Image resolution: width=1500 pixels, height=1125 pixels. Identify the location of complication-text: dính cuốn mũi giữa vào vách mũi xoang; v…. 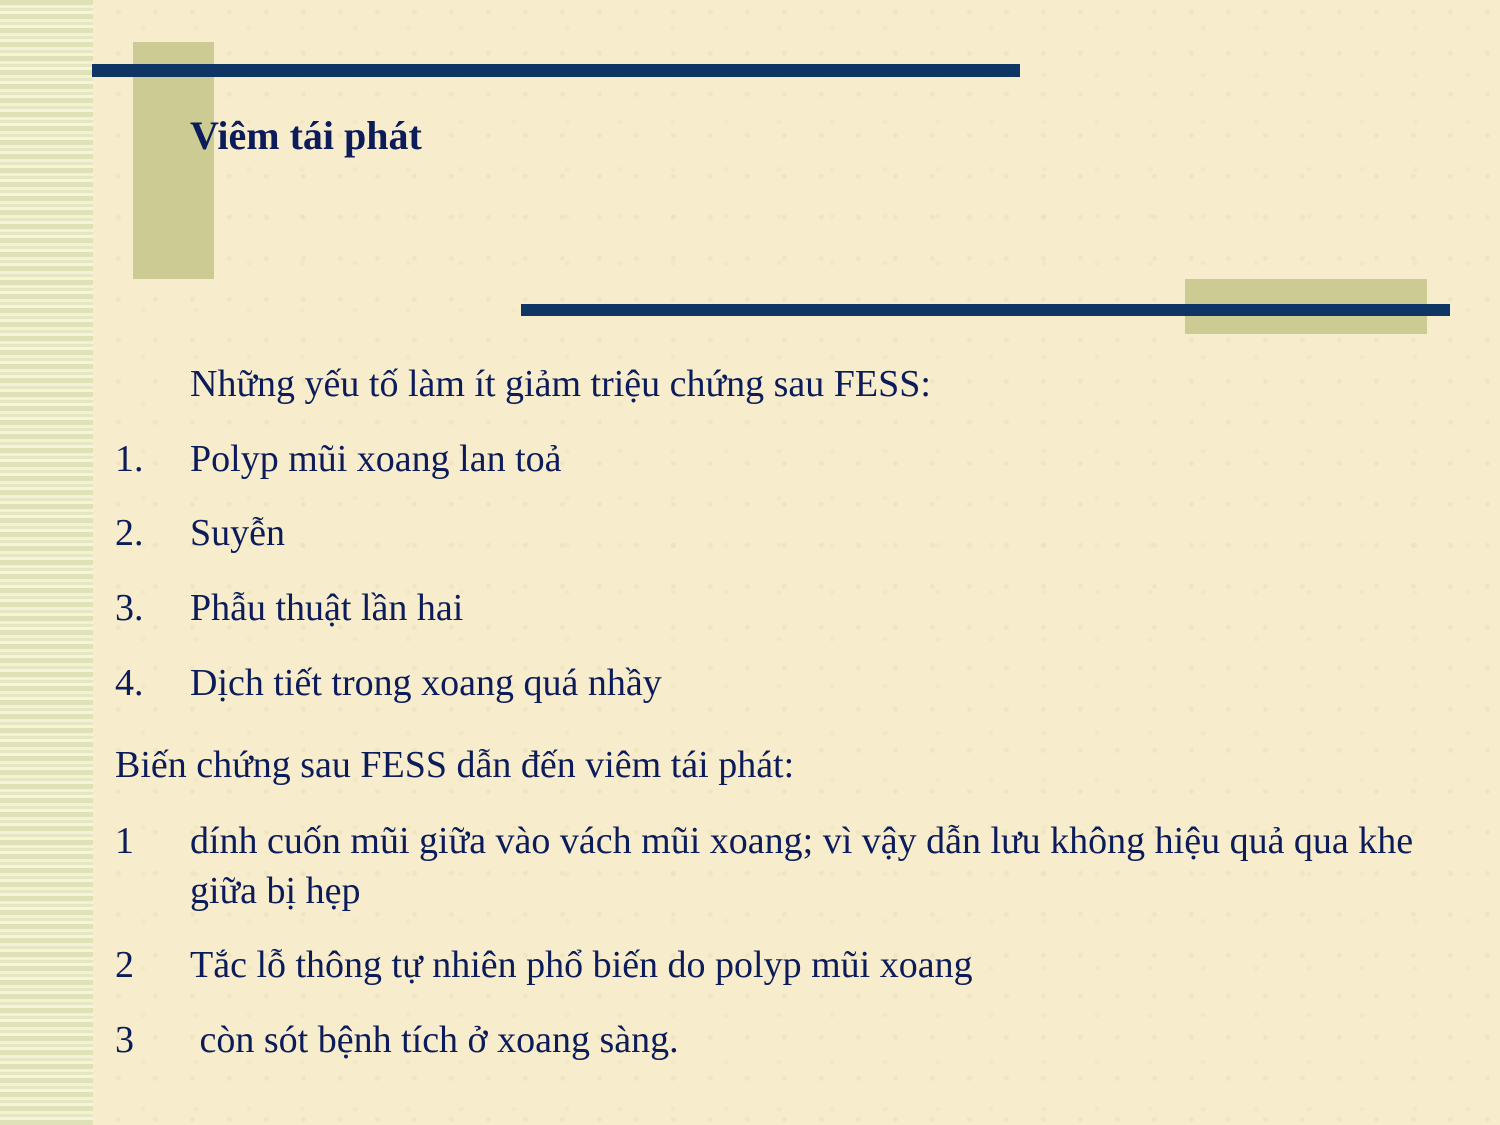
(802, 866).